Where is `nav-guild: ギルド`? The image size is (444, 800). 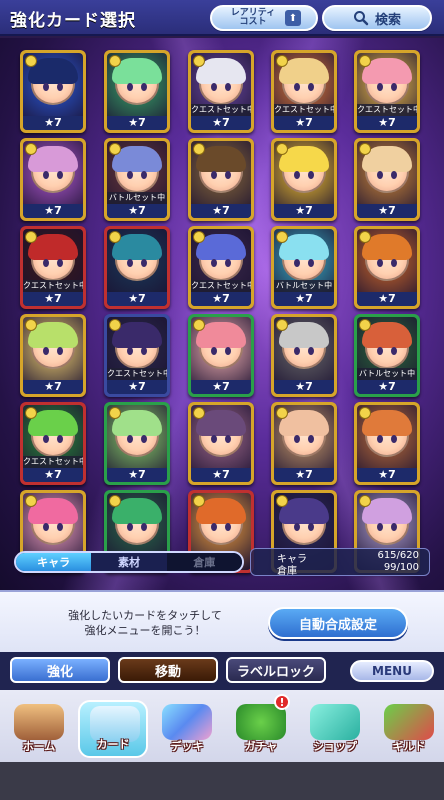 nav-guild: ギルド is located at coordinates (409, 729).